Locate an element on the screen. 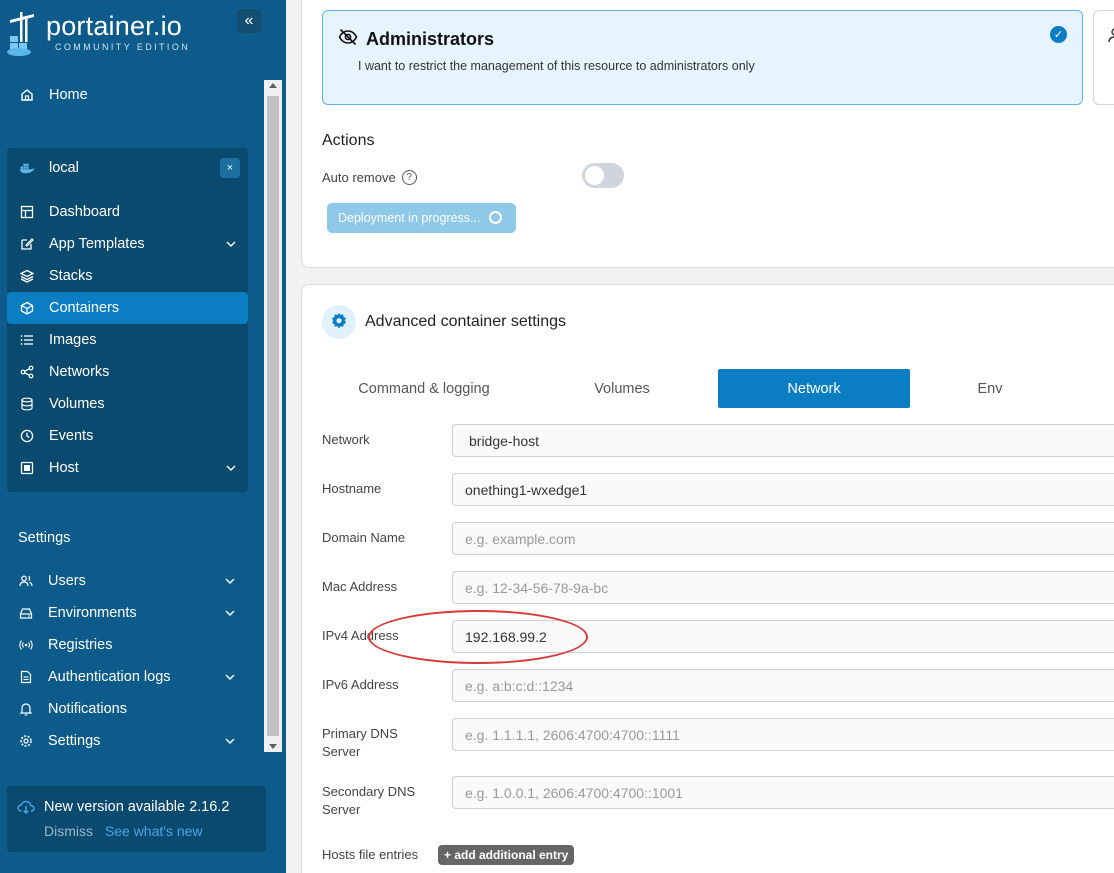 The width and height of the screenshot is (1114, 873). scroll-down-icon is located at coordinates (273, 746).